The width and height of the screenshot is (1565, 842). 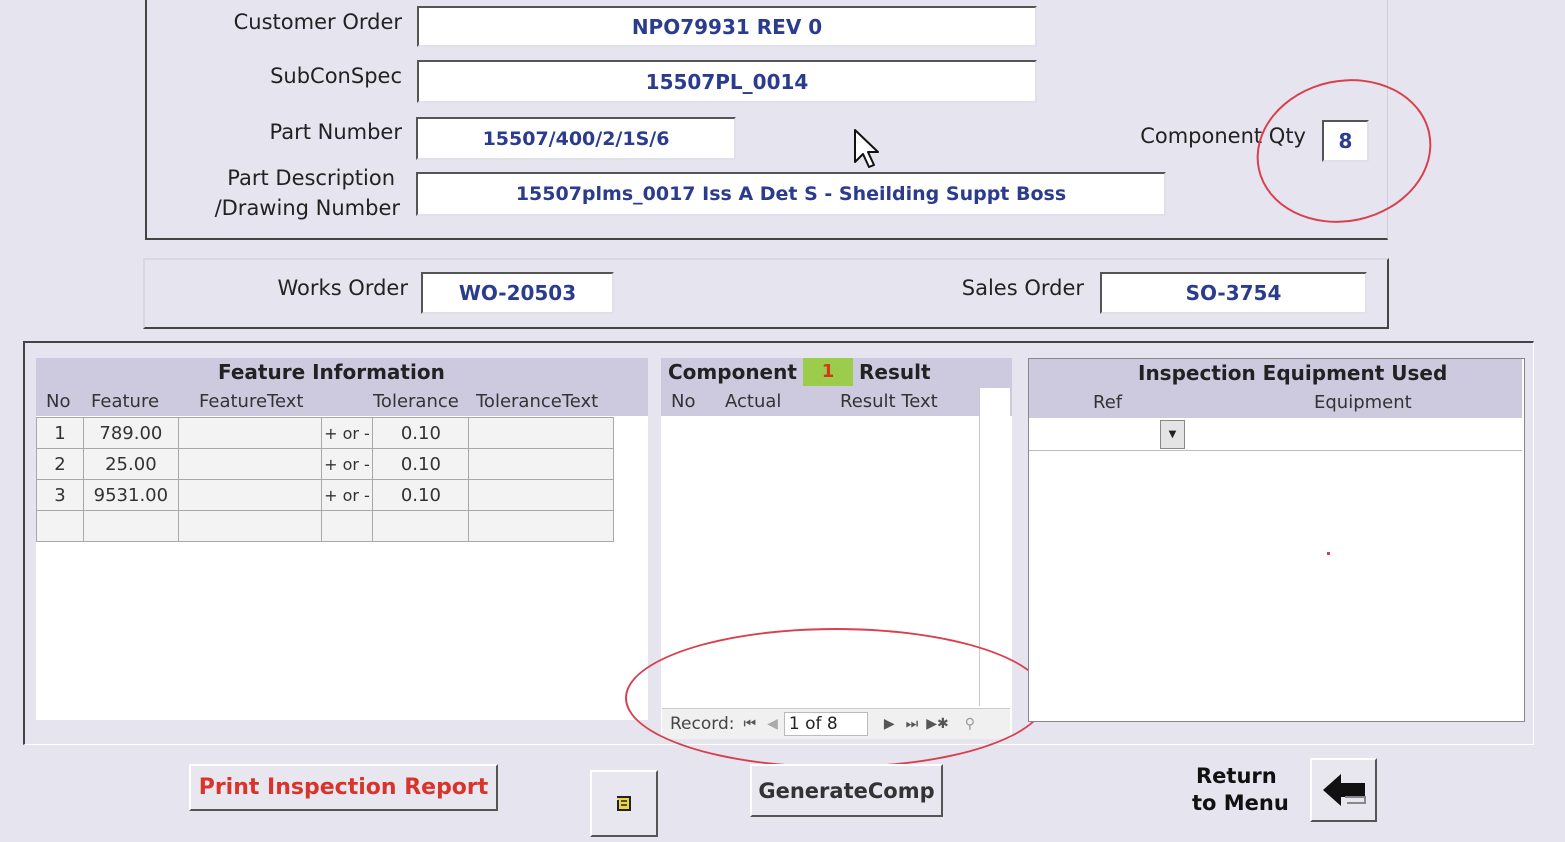 I want to click on component-number: 1, so click(x=828, y=372).